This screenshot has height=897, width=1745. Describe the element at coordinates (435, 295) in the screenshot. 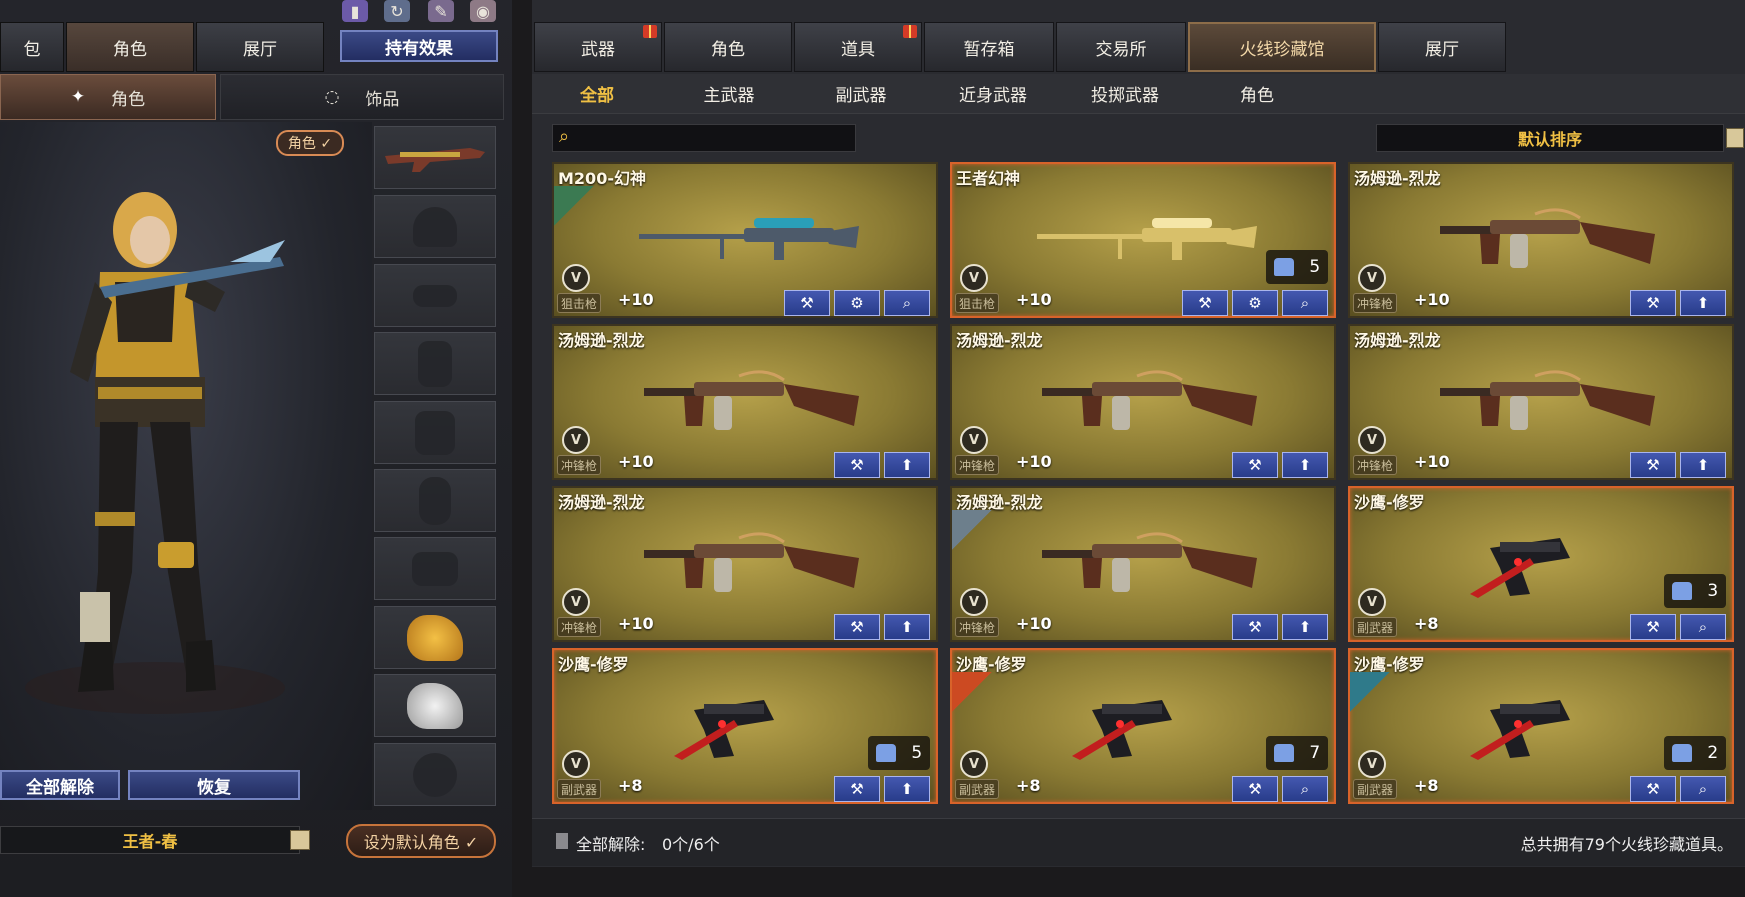

I see `slot-glasses` at that location.